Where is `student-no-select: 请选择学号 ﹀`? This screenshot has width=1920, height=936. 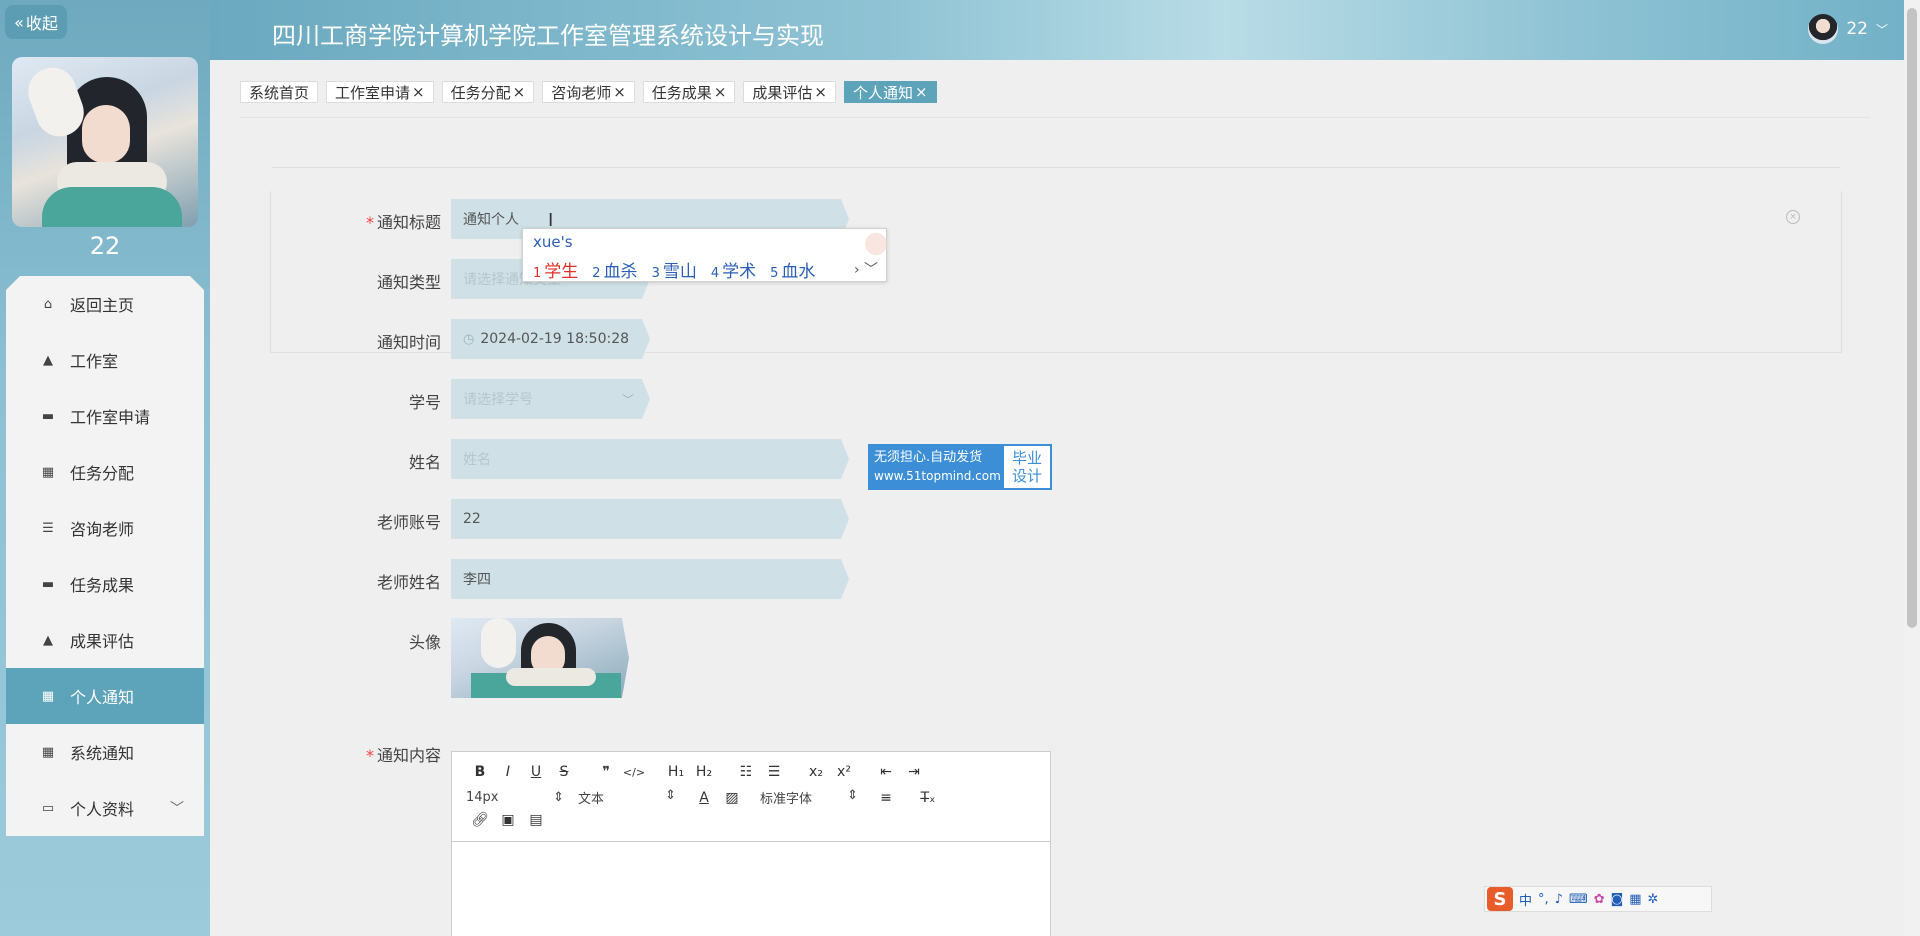 student-no-select: 请选择学号 ﹀ is located at coordinates (550, 399).